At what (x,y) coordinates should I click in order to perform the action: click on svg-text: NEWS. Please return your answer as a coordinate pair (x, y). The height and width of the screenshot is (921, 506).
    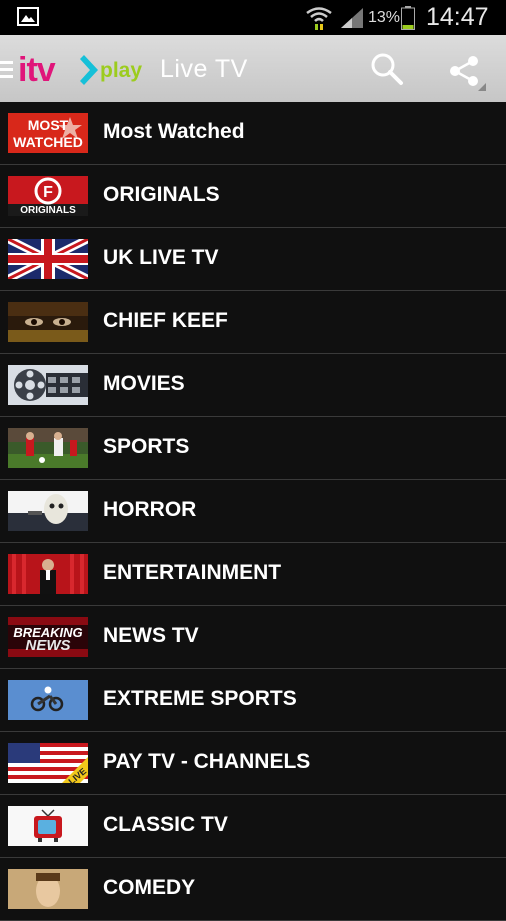
    Looking at the image, I should click on (48, 645).